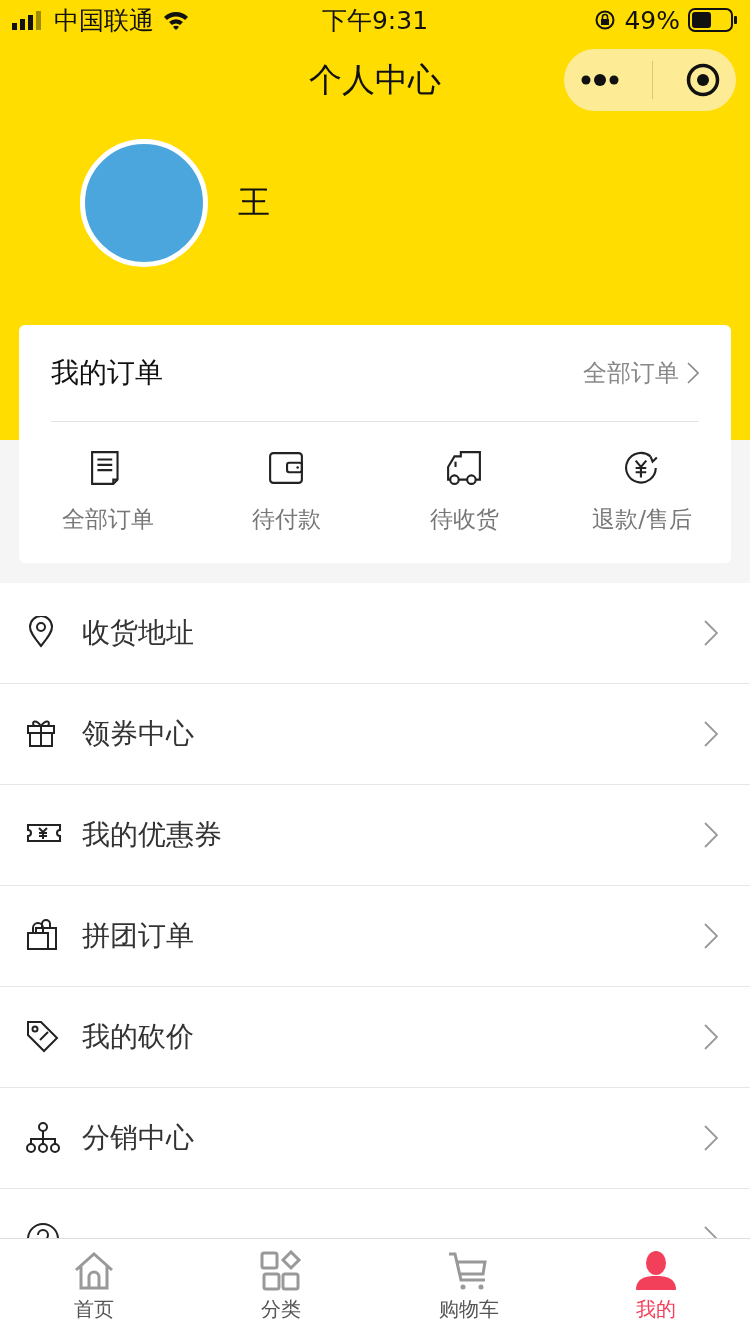 Image resolution: width=750 pixels, height=1334 pixels. I want to click on order-status-item: 全部订单, so click(108, 492).